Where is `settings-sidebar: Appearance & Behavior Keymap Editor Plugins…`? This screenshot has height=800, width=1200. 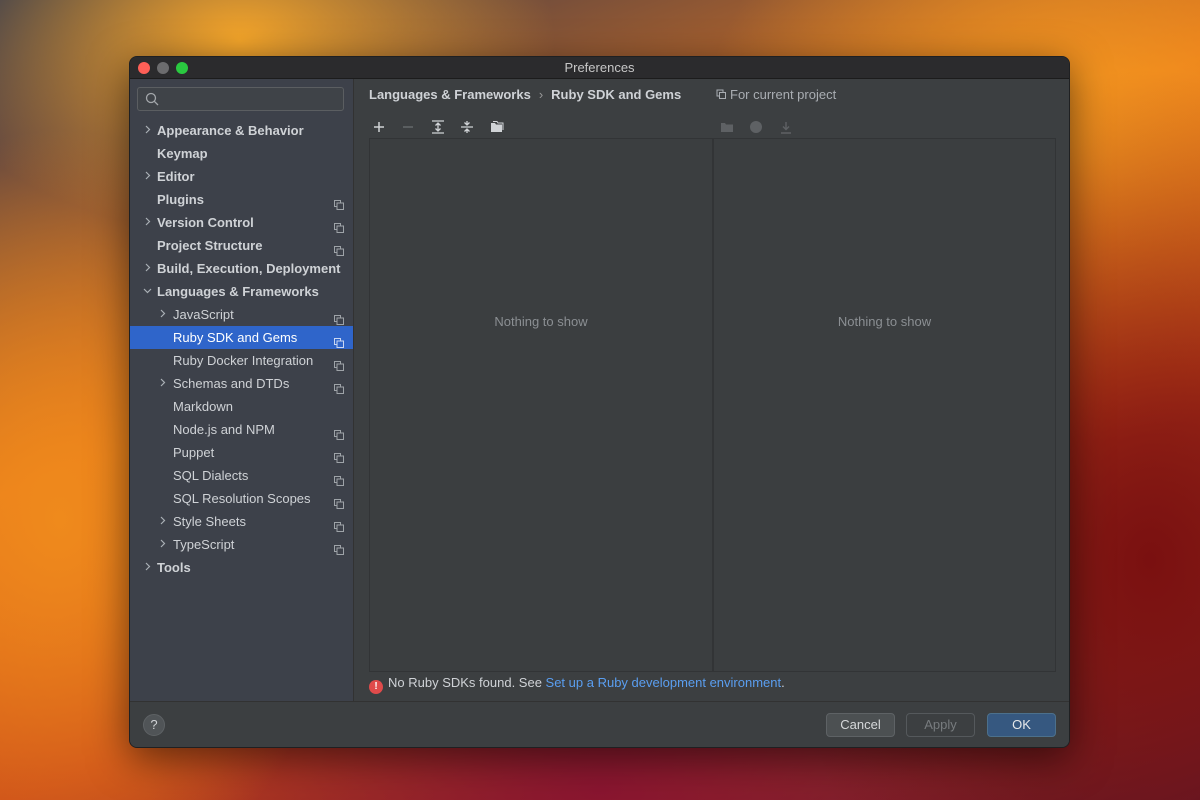 settings-sidebar: Appearance & Behavior Keymap Editor Plugins… is located at coordinates (242, 391).